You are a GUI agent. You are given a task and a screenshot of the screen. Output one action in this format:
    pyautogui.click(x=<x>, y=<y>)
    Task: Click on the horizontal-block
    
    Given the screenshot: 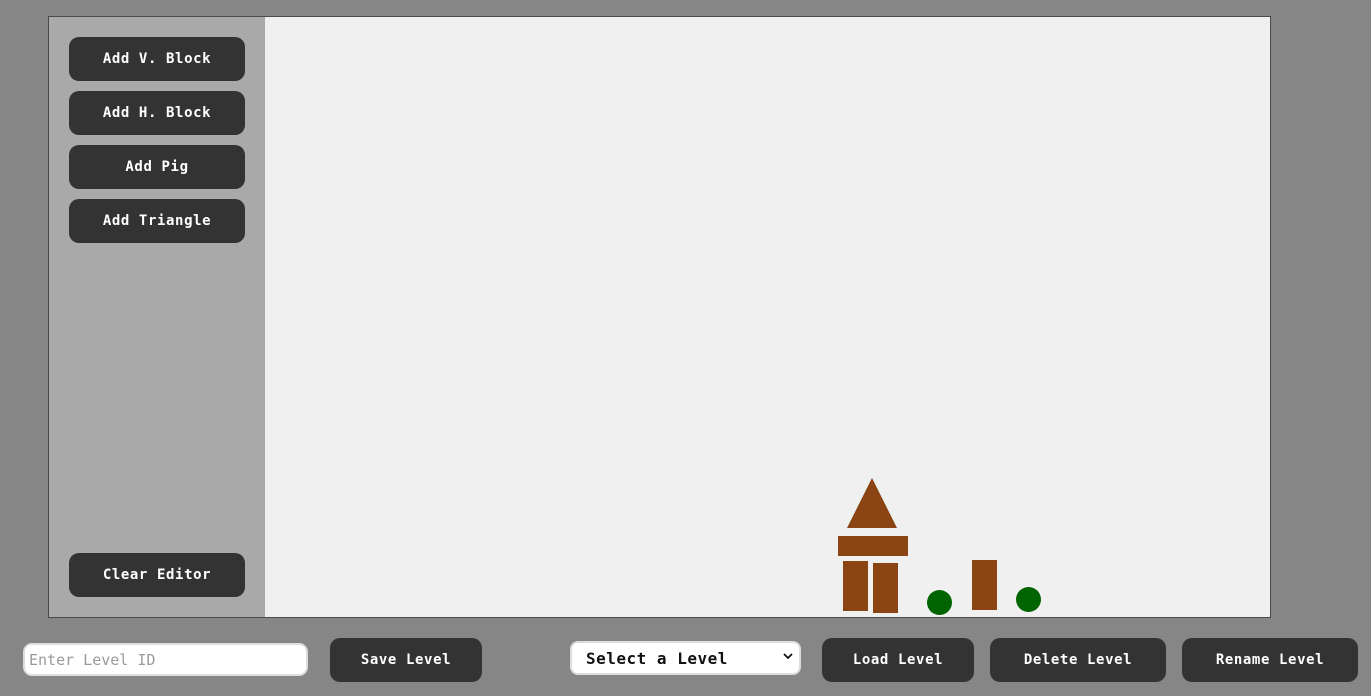 What is the action you would take?
    pyautogui.click(x=873, y=546)
    